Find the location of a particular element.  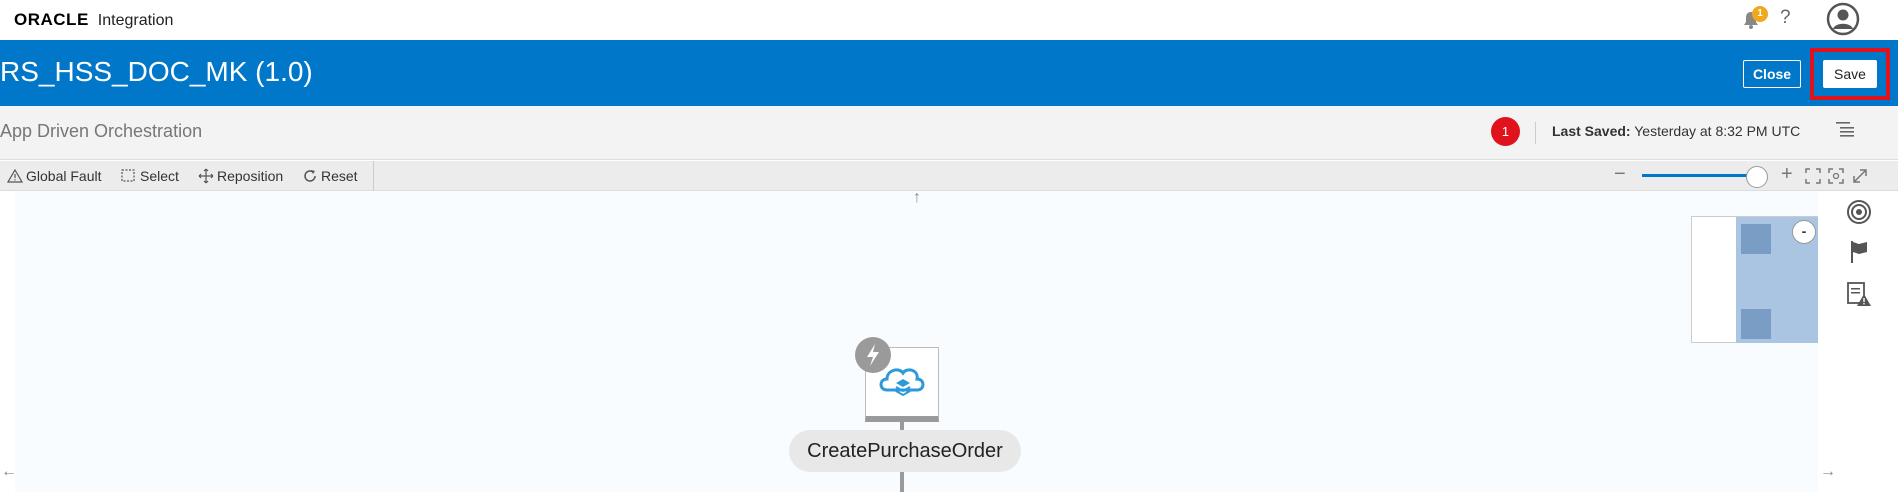

zoom-slider-handle is located at coordinates (1757, 177).